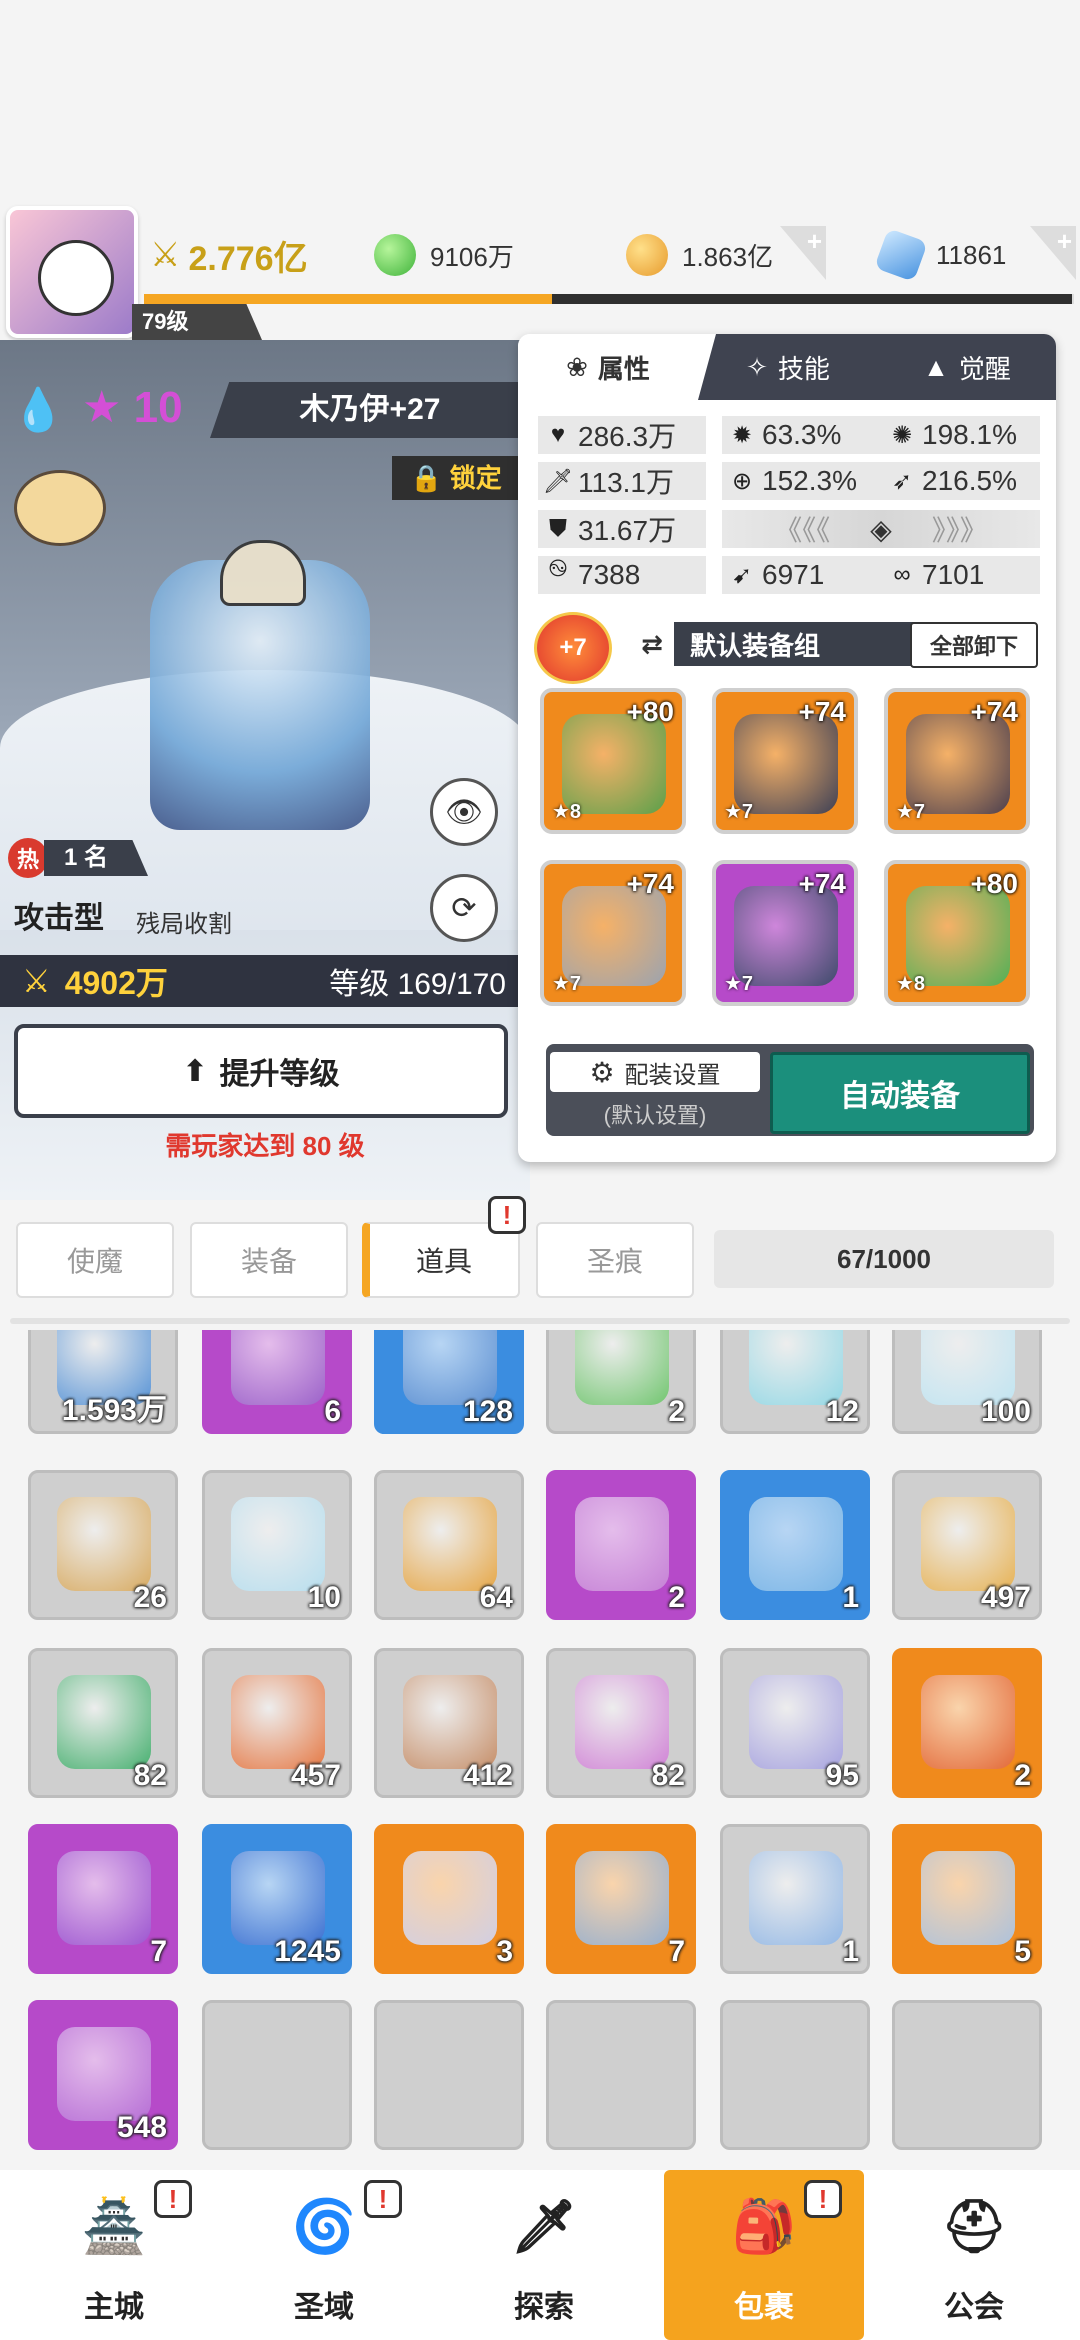  Describe the element at coordinates (655, 1115) in the screenshot. I see `config-sub-label: (默认设置)` at that location.